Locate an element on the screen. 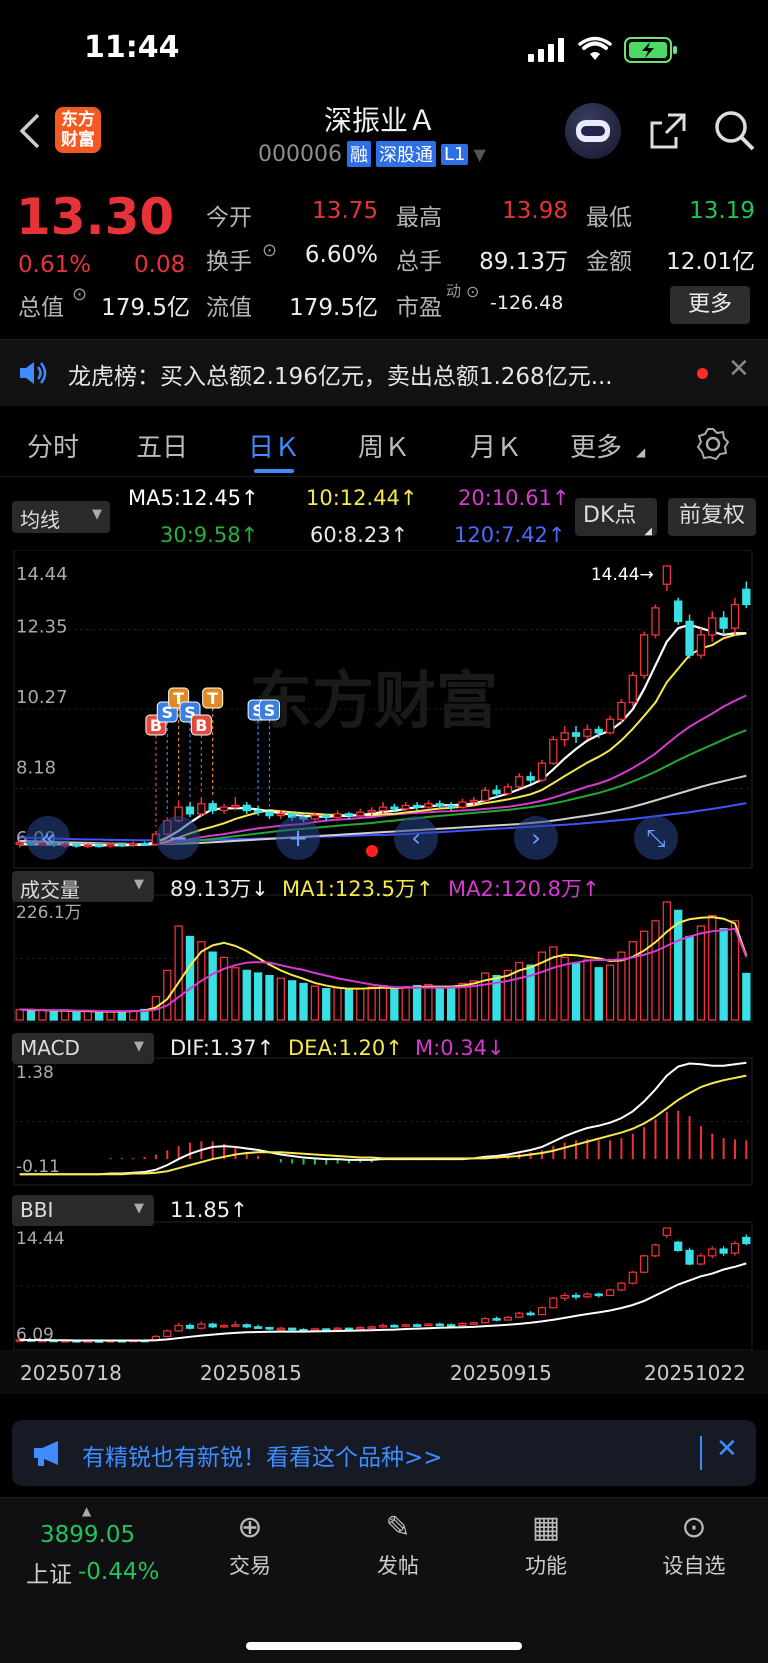  low-label: 最低 is located at coordinates (609, 218).